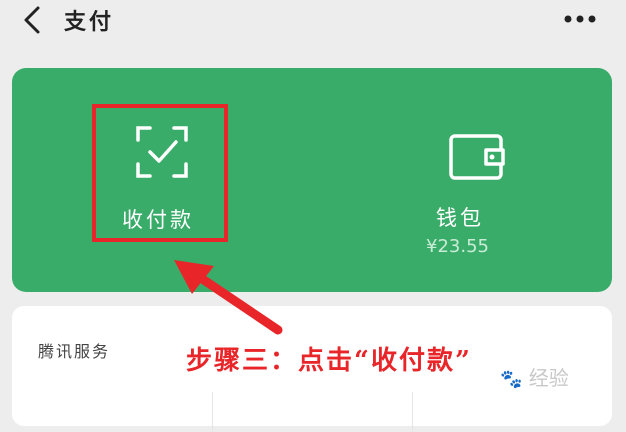 Image resolution: width=626 pixels, height=432 pixels. I want to click on more-dots-icon, so click(580, 19).